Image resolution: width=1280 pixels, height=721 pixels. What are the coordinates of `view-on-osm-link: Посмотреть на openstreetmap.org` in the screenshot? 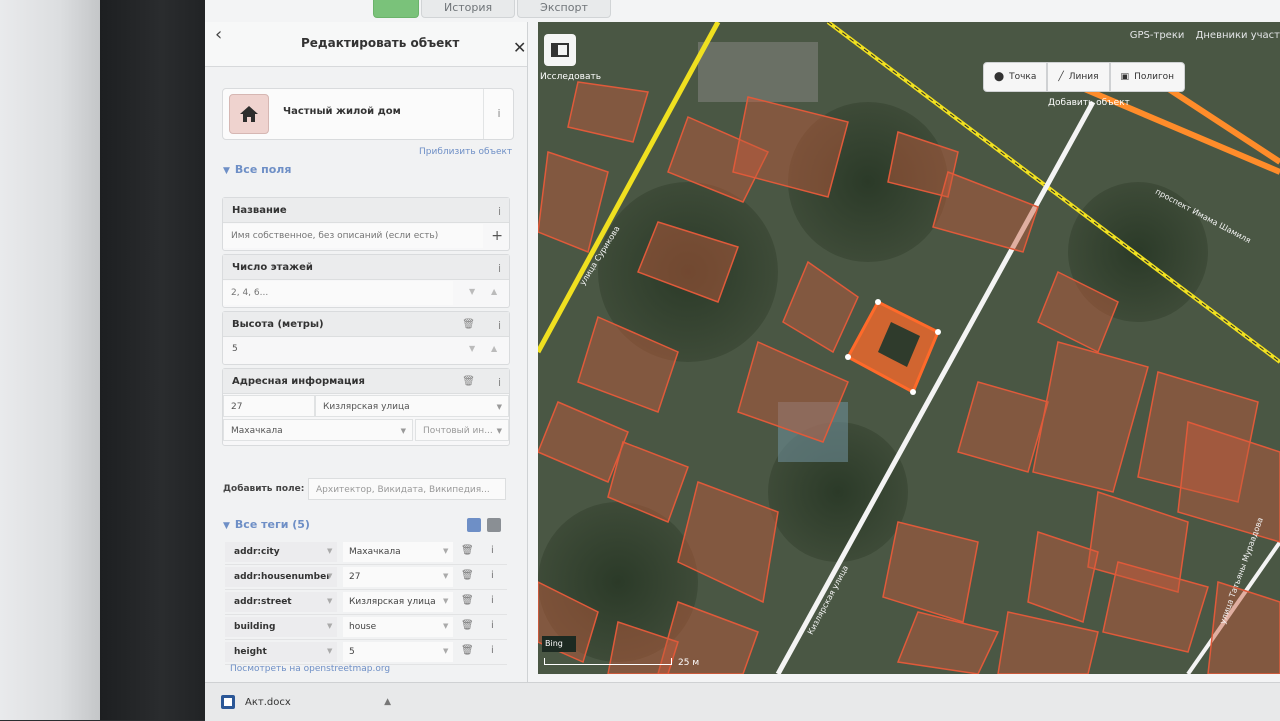 It's located at (310, 669).